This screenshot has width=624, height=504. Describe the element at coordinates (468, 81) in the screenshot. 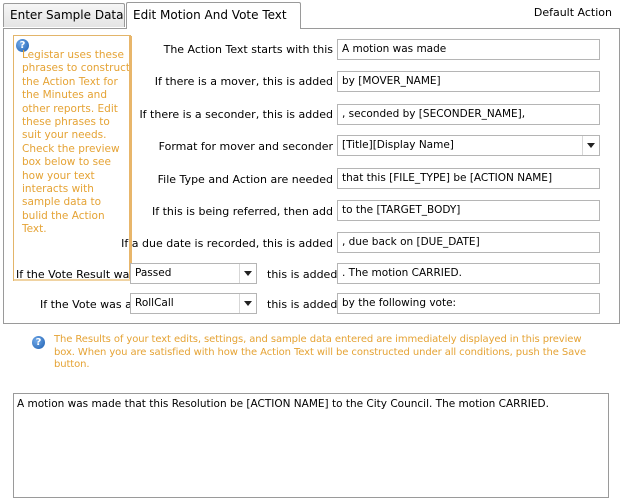

I see `mover-input: by [MOVER_NAME]` at that location.